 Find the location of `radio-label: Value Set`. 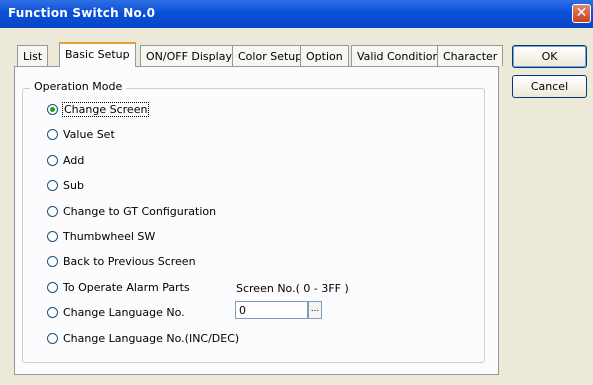

radio-label: Value Set is located at coordinates (89, 134).